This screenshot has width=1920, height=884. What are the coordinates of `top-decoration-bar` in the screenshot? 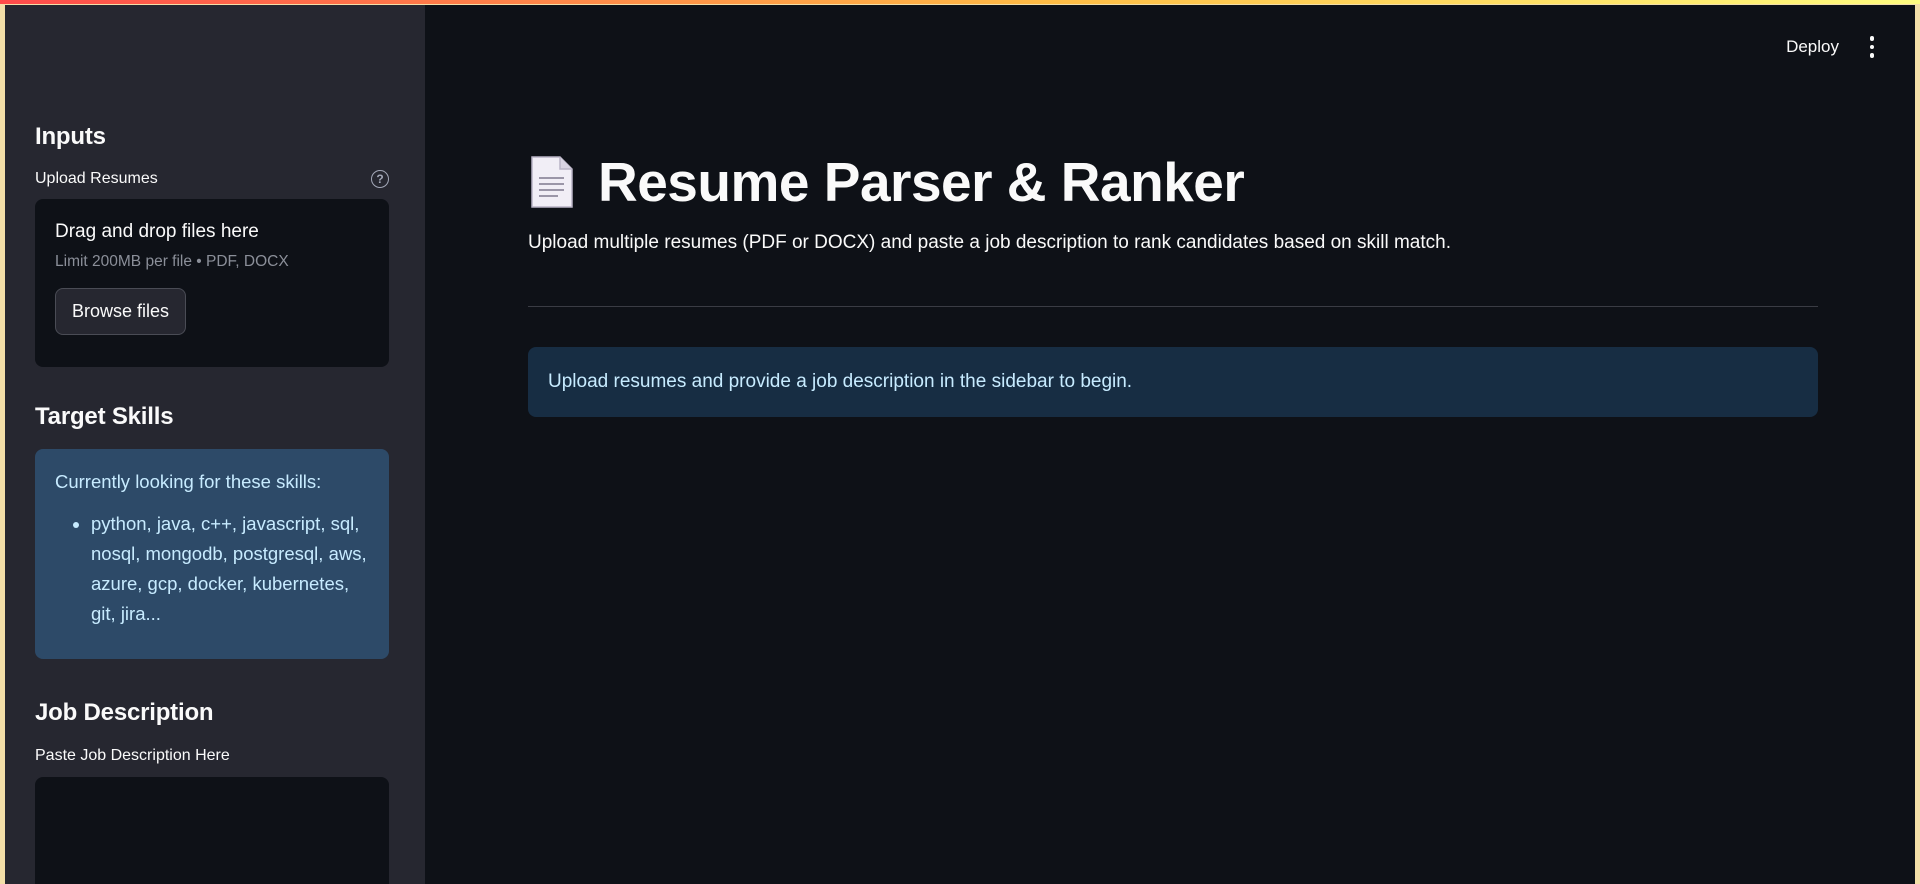 It's located at (960, 2).